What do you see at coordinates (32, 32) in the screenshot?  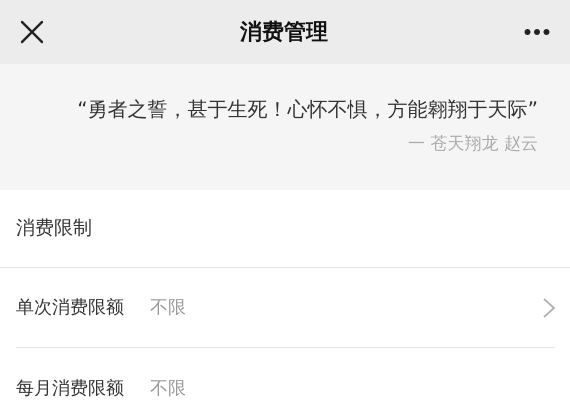 I see `close-icon` at bounding box center [32, 32].